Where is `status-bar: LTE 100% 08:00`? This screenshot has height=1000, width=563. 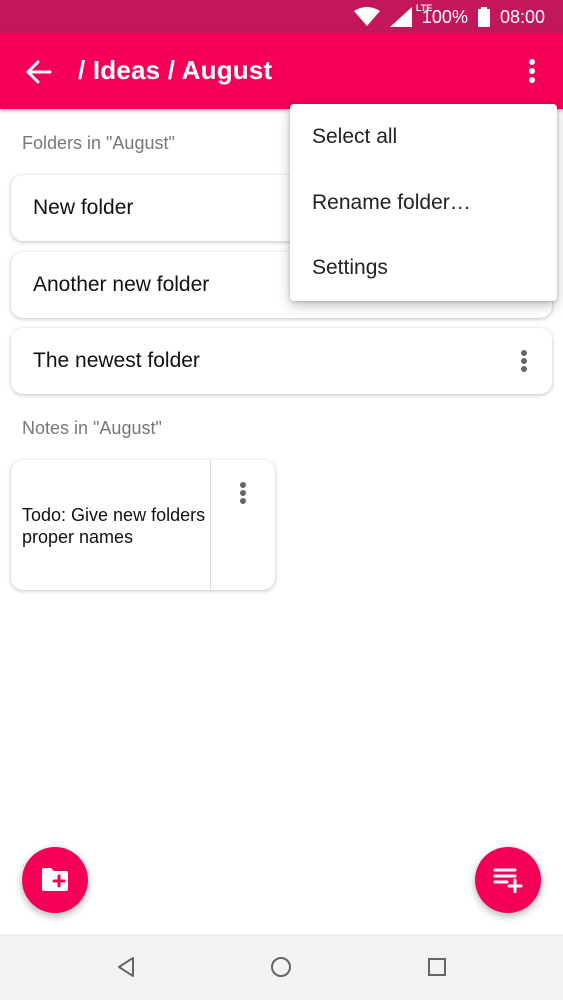 status-bar: LTE 100% 08:00 is located at coordinates (281, 16).